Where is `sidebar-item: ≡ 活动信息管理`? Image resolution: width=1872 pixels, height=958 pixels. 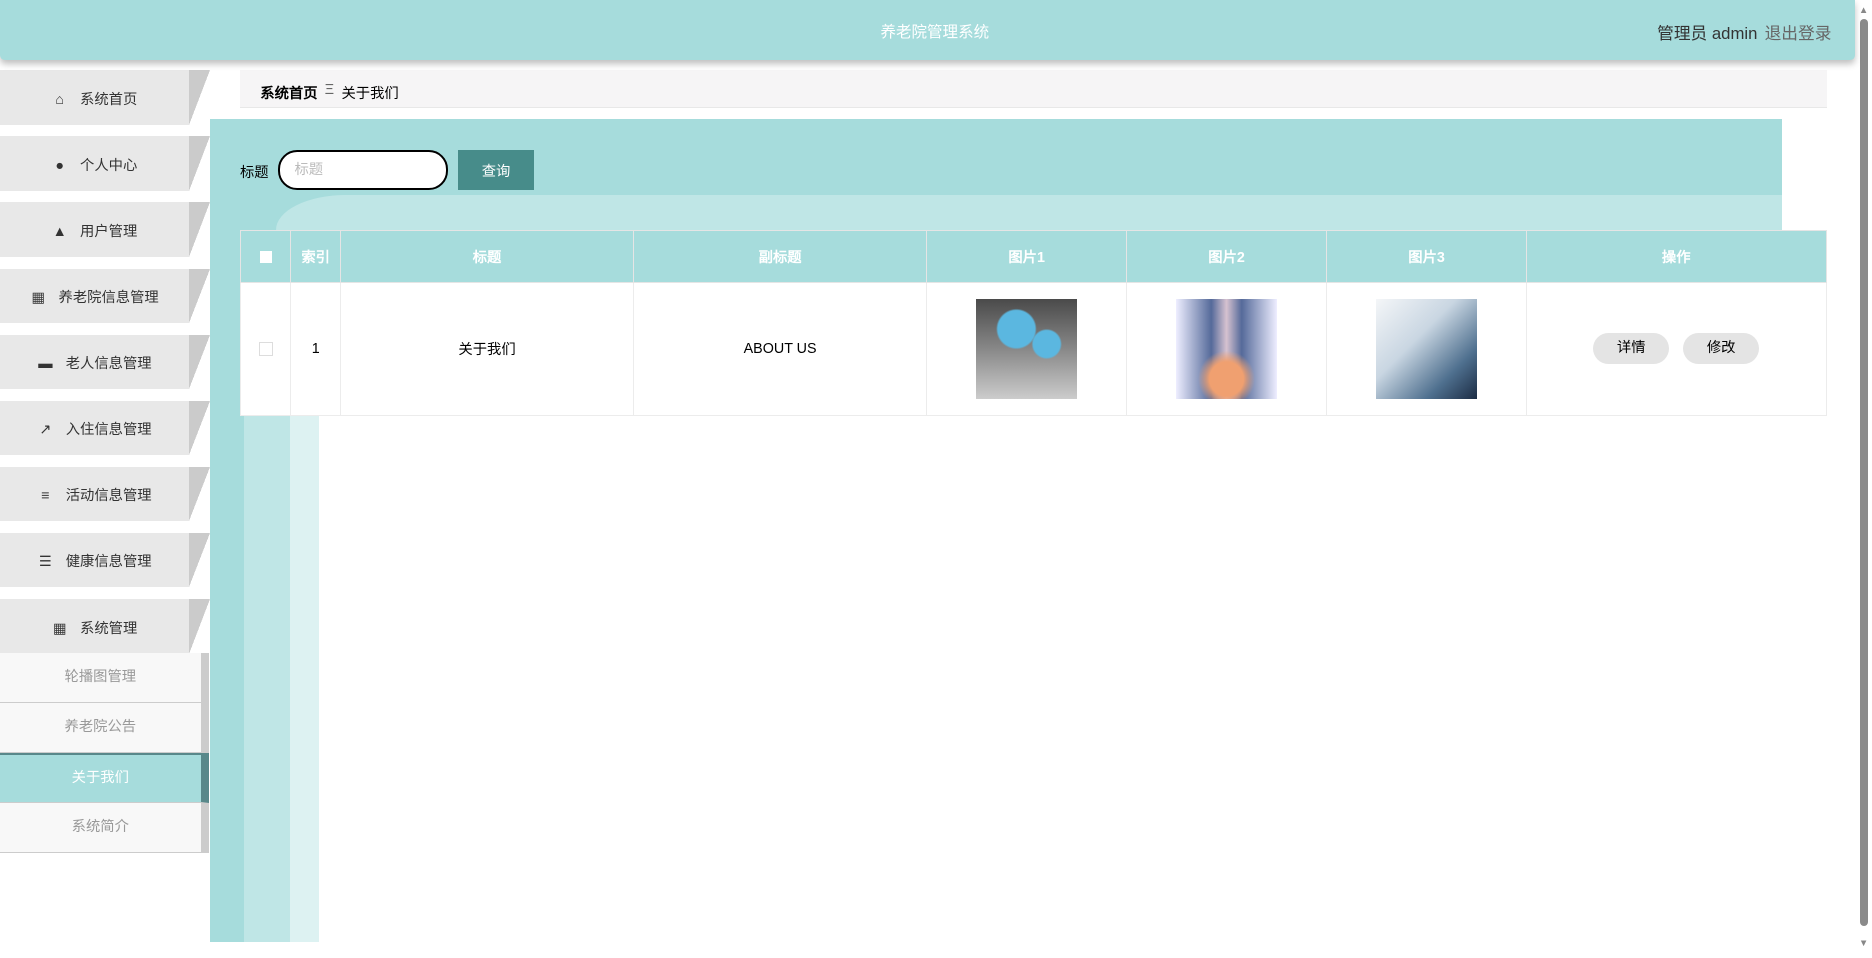
sidebar-item: ≡ 活动信息管理 is located at coordinates (105, 494).